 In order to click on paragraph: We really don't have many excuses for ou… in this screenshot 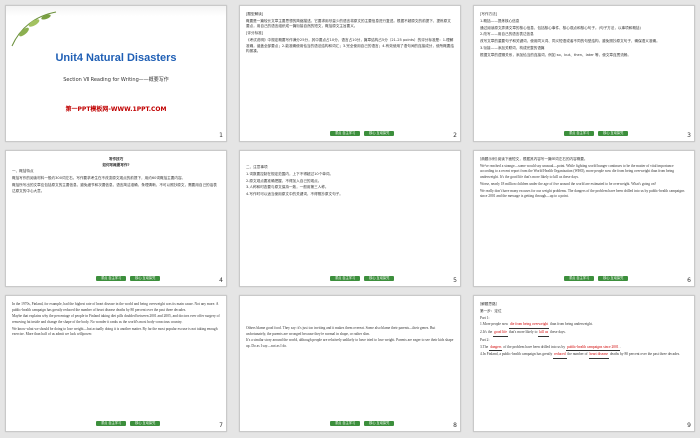, I will do `click(582, 193)`.